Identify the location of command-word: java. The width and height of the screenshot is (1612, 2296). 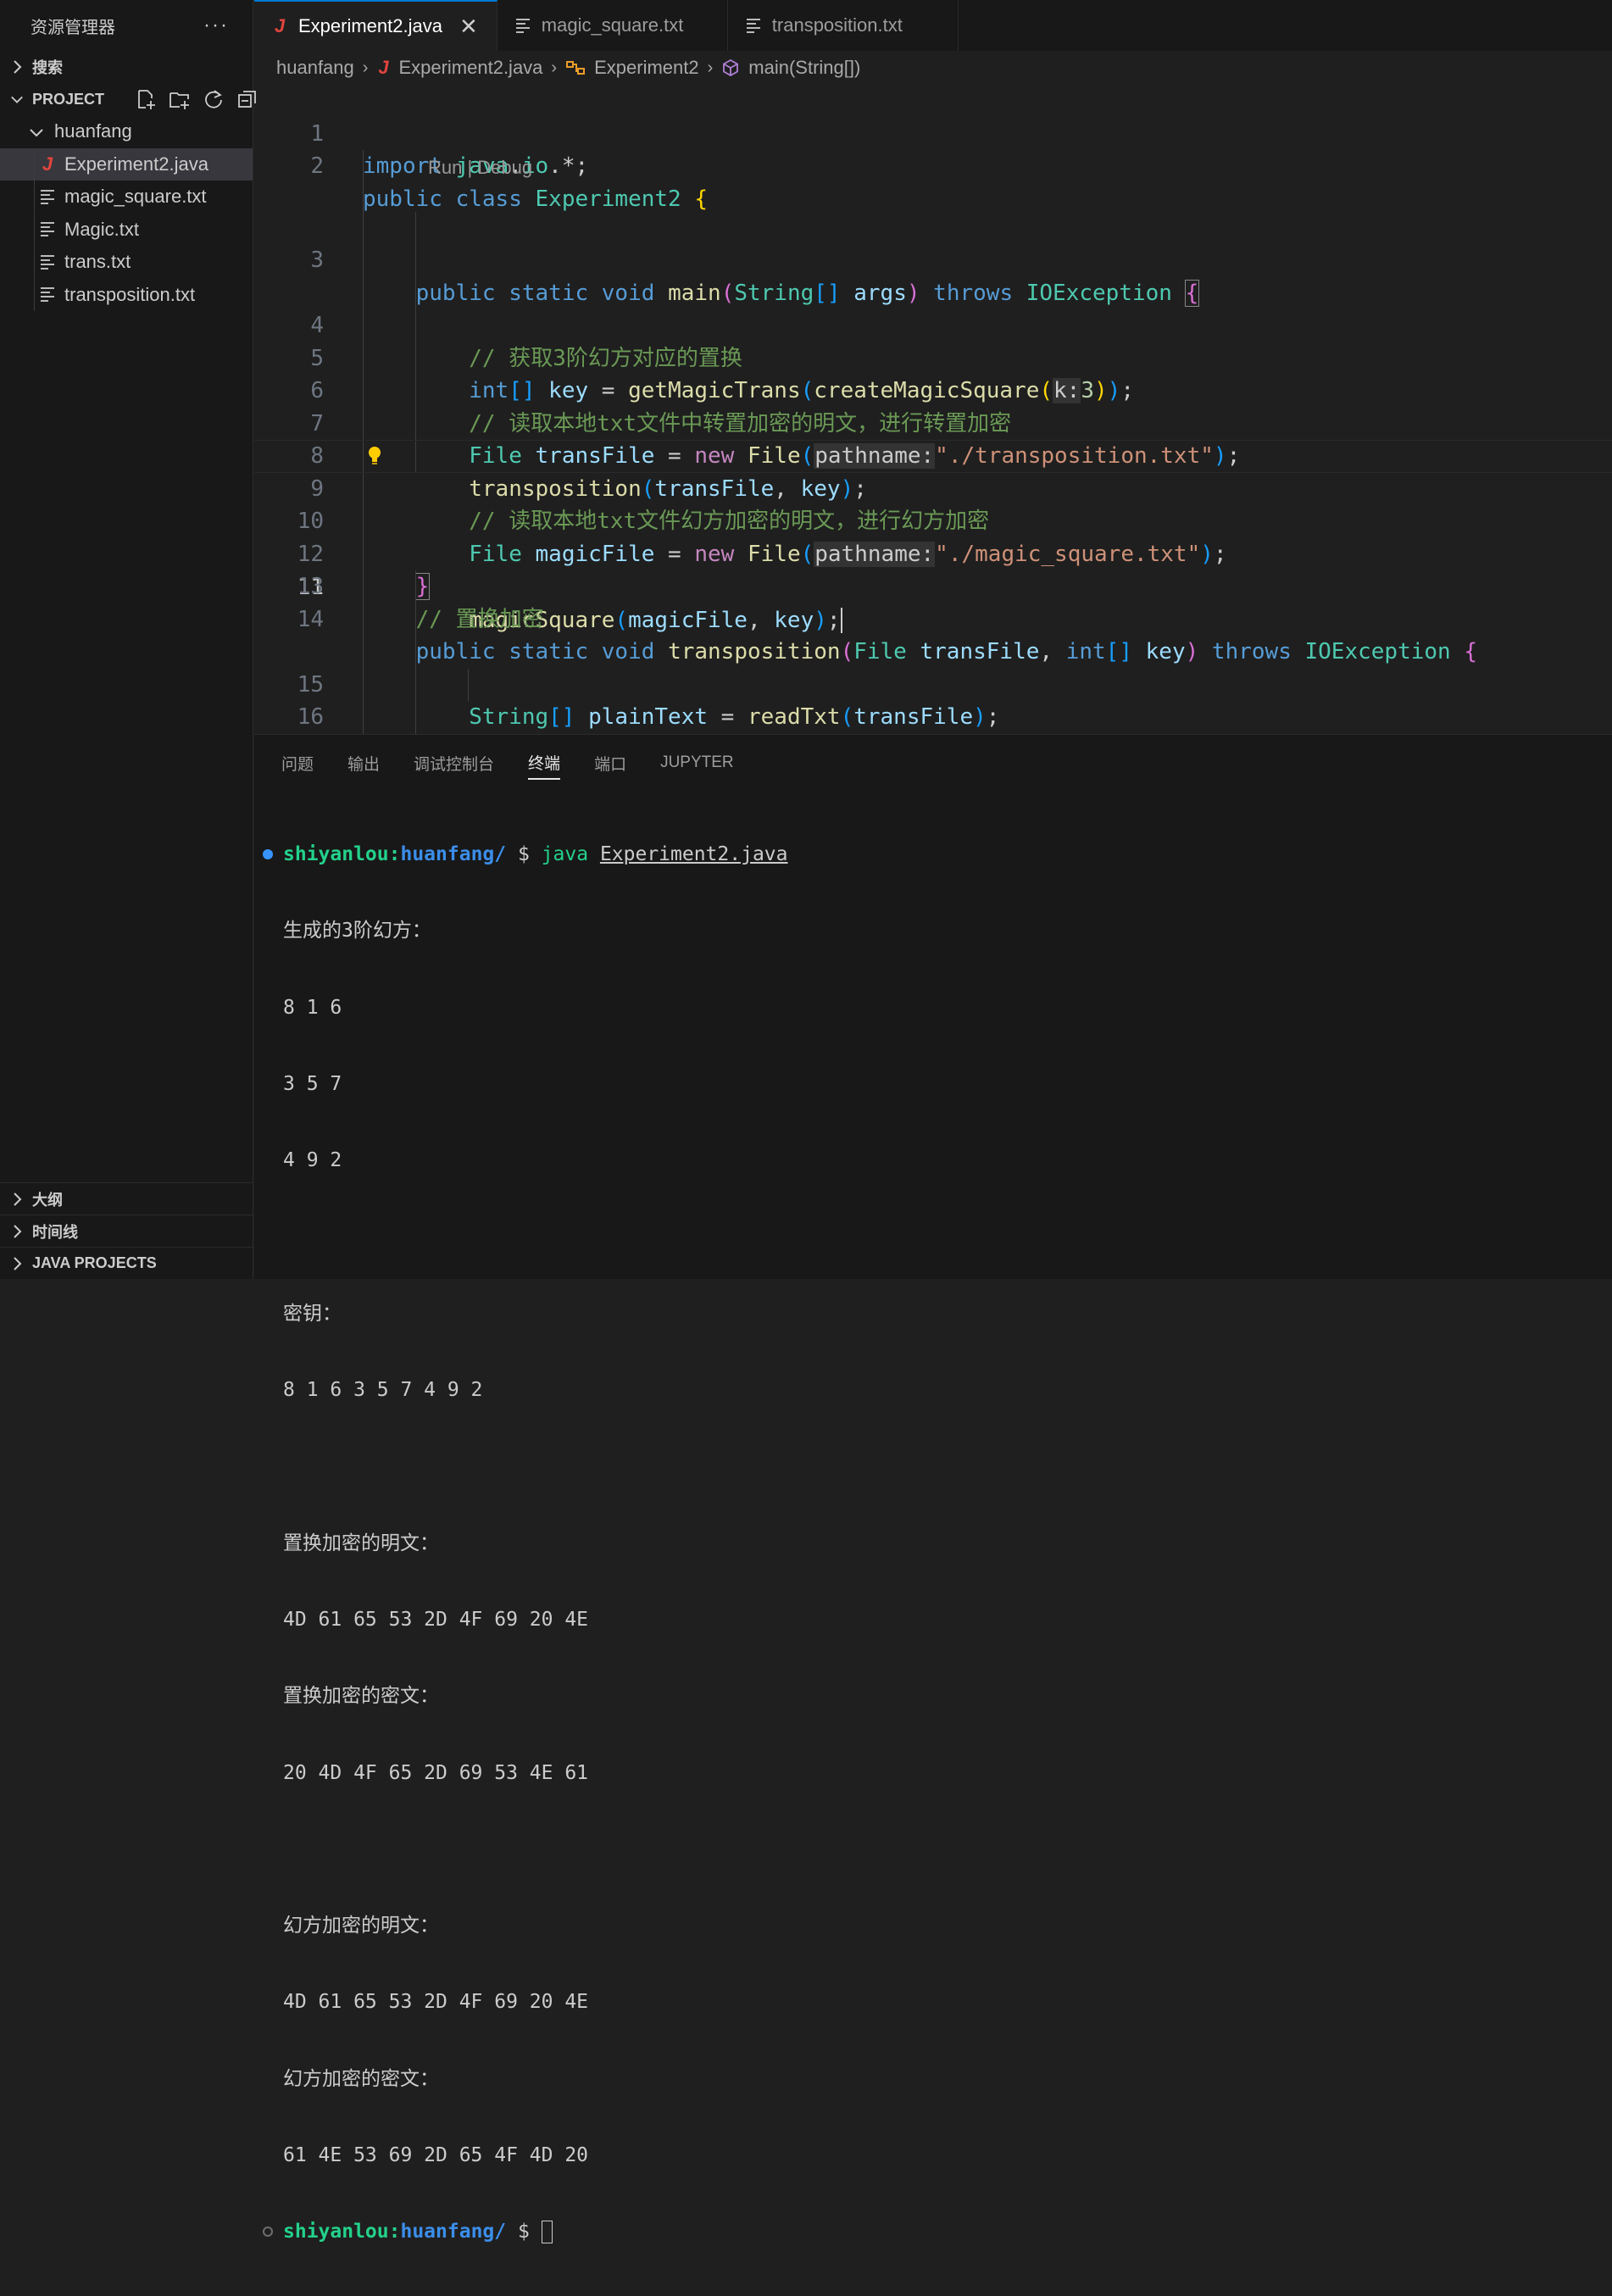
(565, 855).